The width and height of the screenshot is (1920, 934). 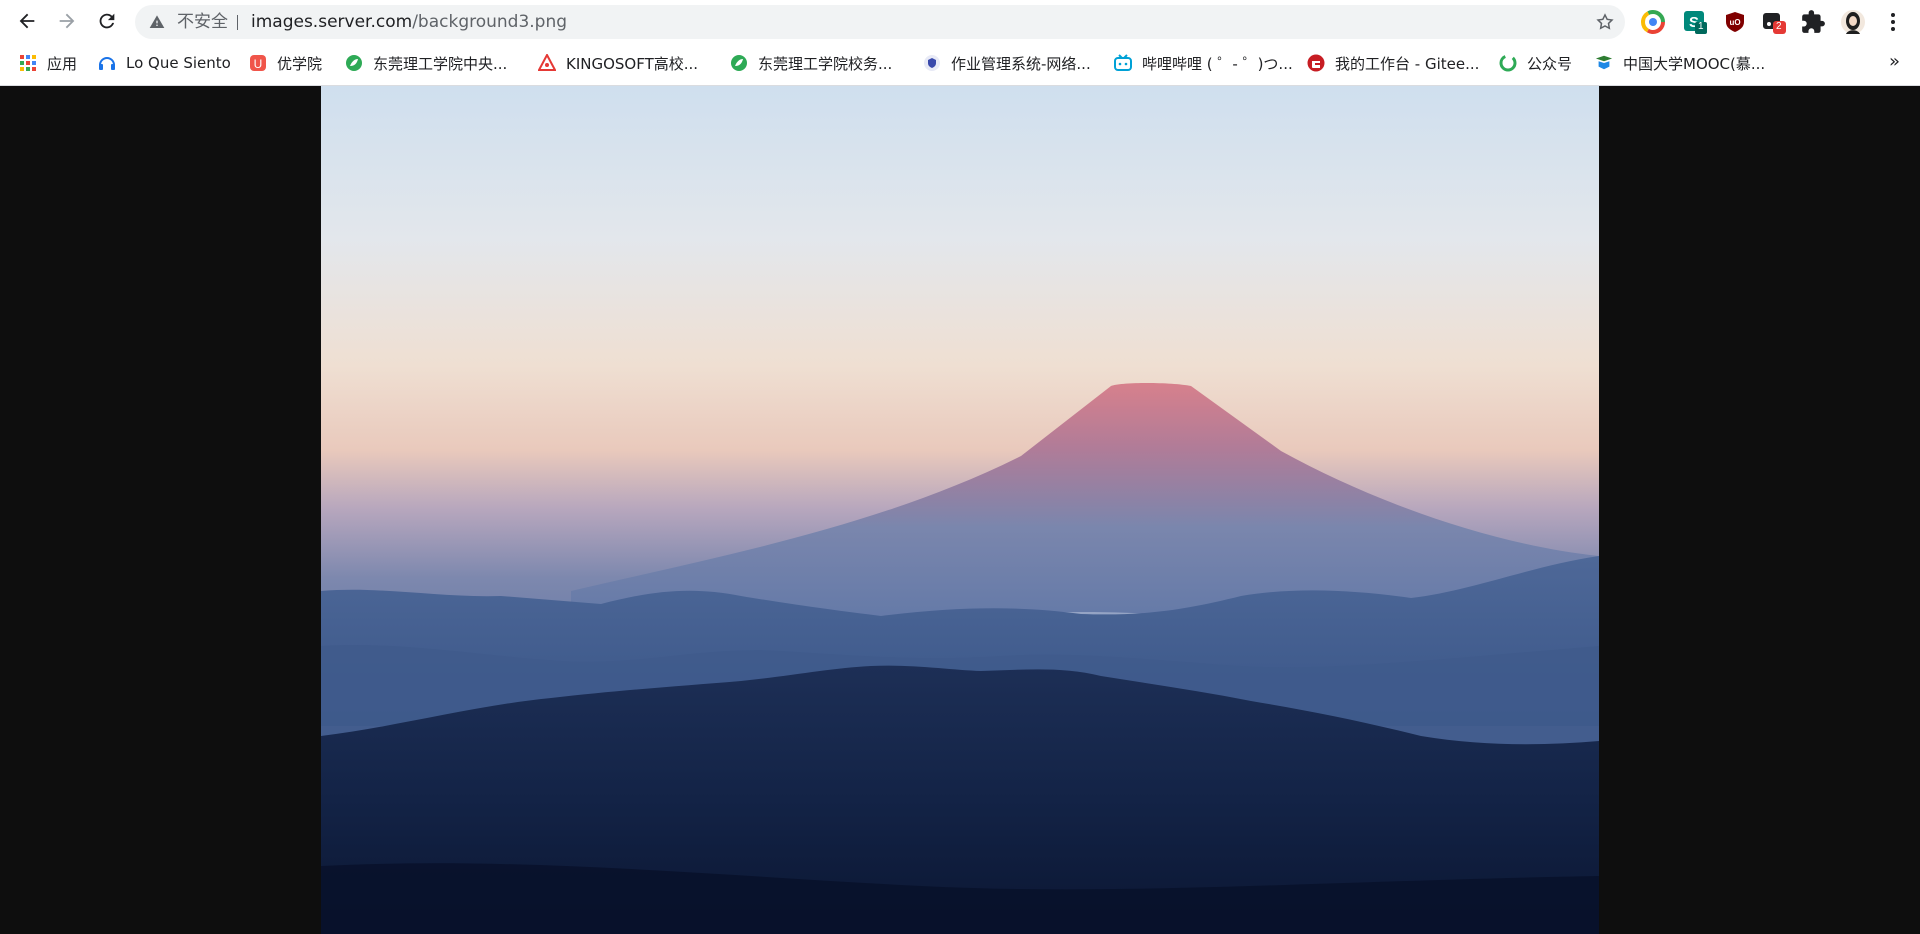 I want to click on url-text: images.server.com/background3.png, so click(x=409, y=22).